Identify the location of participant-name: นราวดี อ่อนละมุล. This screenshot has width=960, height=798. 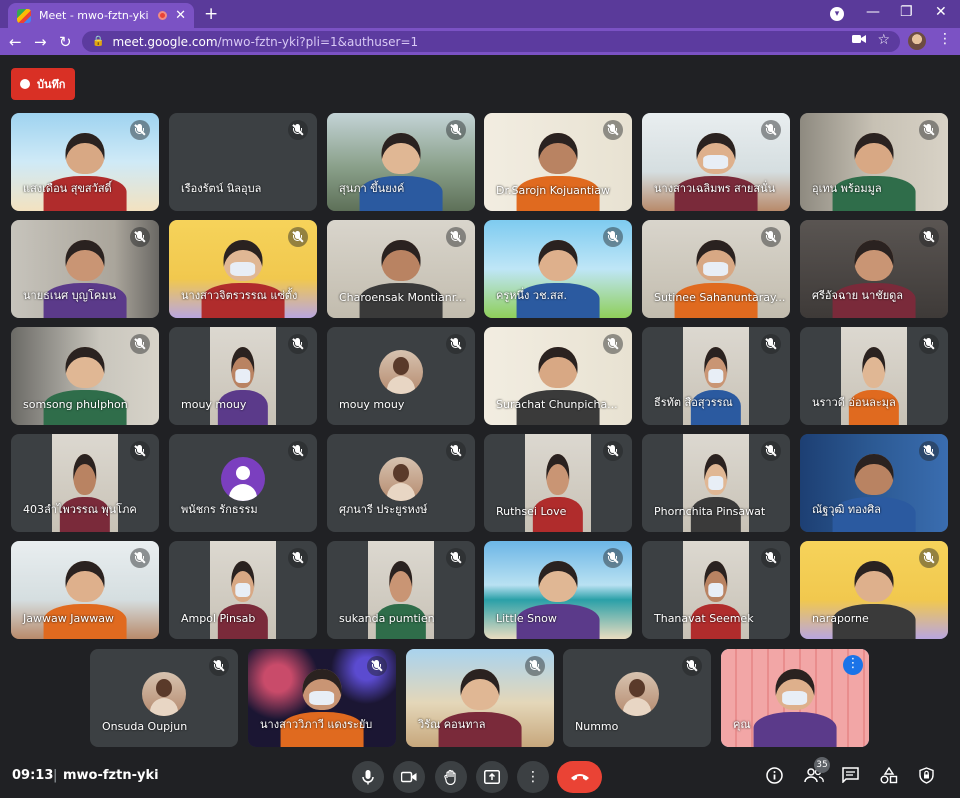
(854, 402).